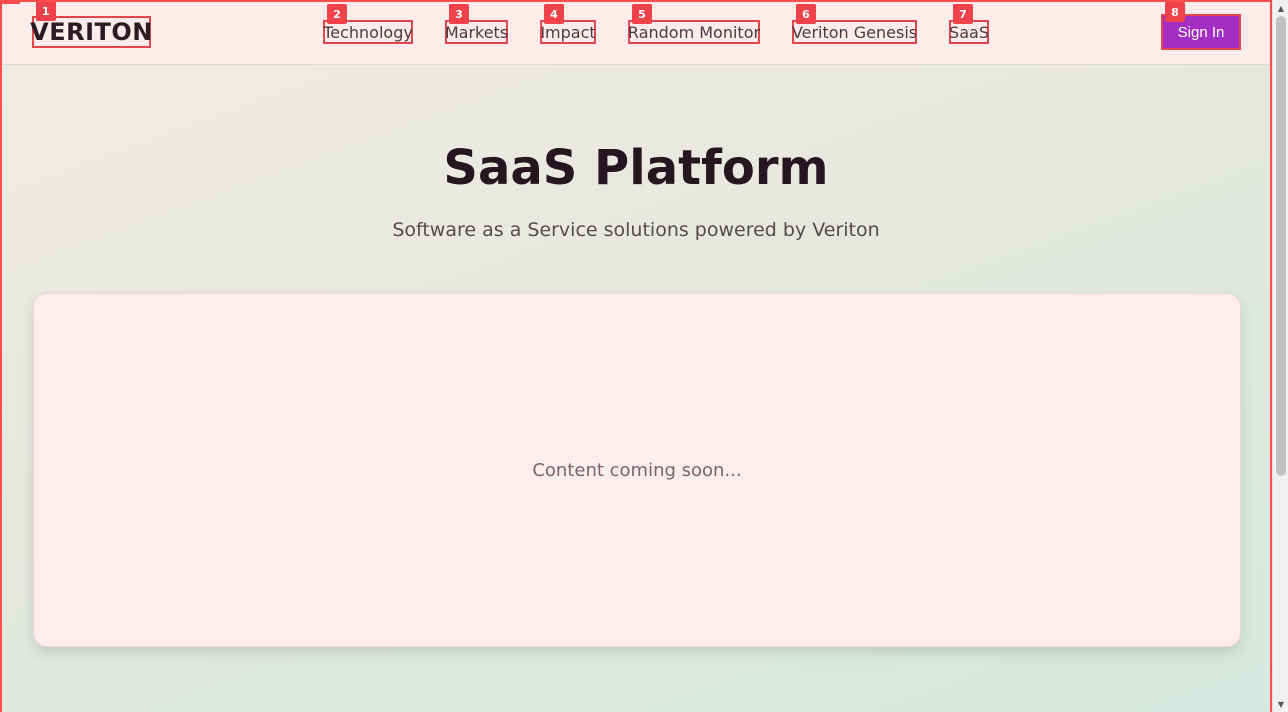  Describe the element at coordinates (568, 32) in the screenshot. I see `nav-link-label: Impact` at that location.